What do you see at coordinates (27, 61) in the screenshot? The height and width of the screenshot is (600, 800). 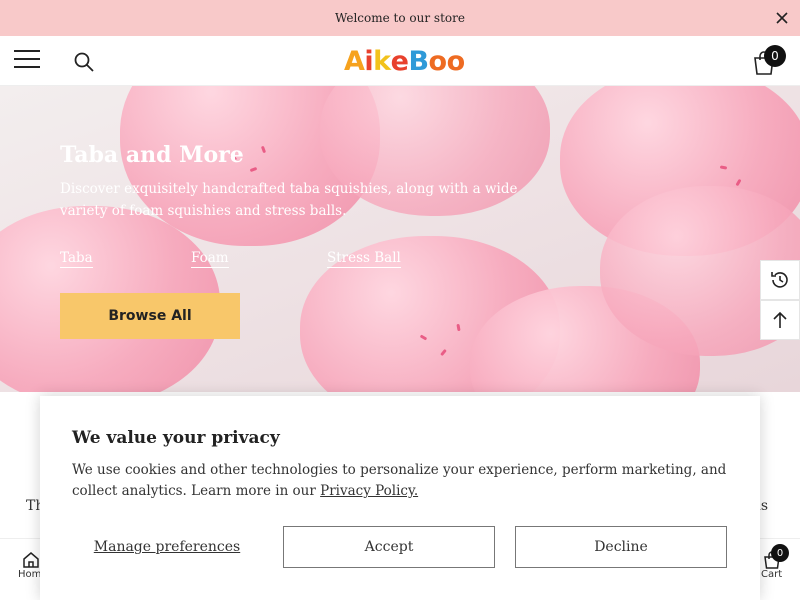 I see `hamburger-icon` at bounding box center [27, 61].